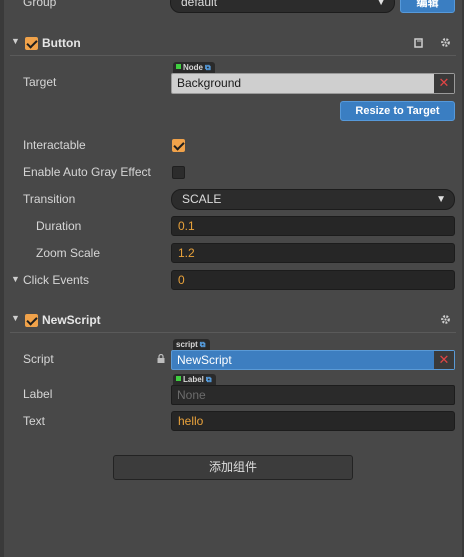  I want to click on click-events-label: Click Events, so click(56, 280).